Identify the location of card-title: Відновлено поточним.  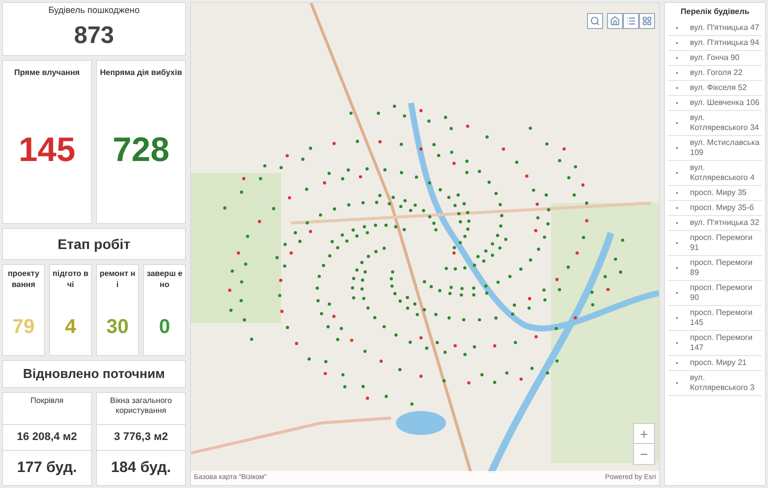
(94, 374).